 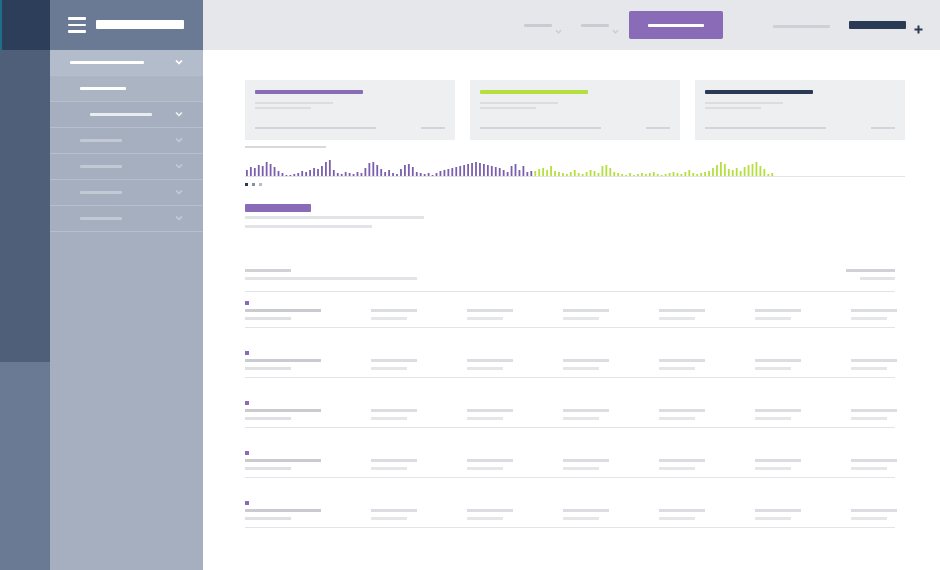 What do you see at coordinates (283, 108) in the screenshot?
I see `card-subtitle` at bounding box center [283, 108].